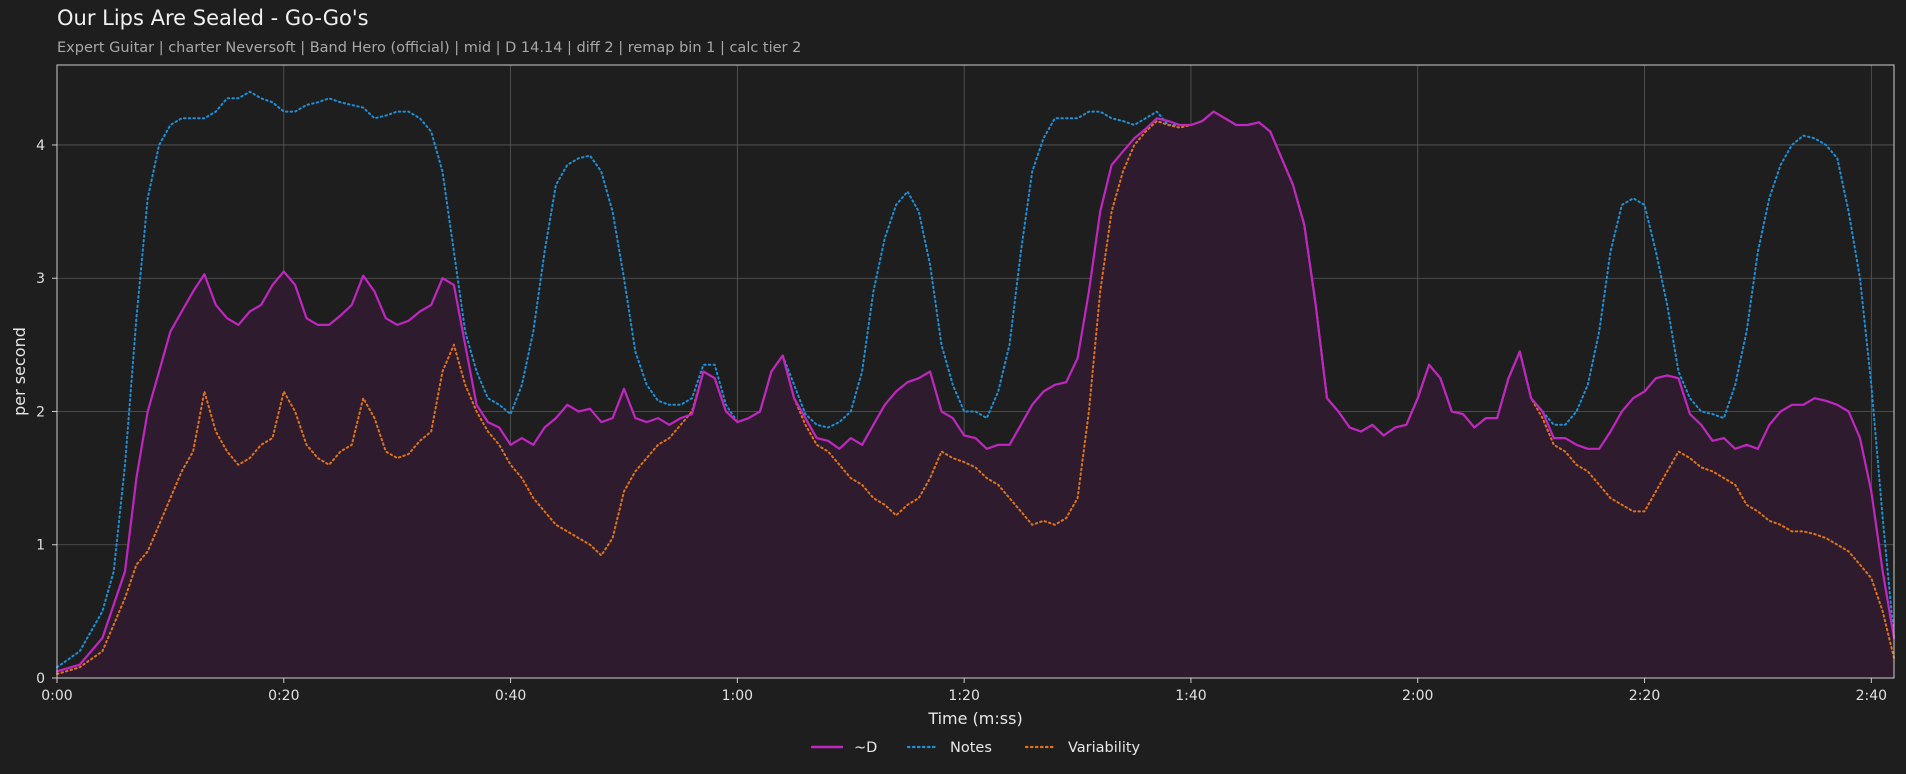 Image resolution: width=1906 pixels, height=774 pixels. What do you see at coordinates (971, 748) in the screenshot?
I see `legend-label-notes: Notes` at bounding box center [971, 748].